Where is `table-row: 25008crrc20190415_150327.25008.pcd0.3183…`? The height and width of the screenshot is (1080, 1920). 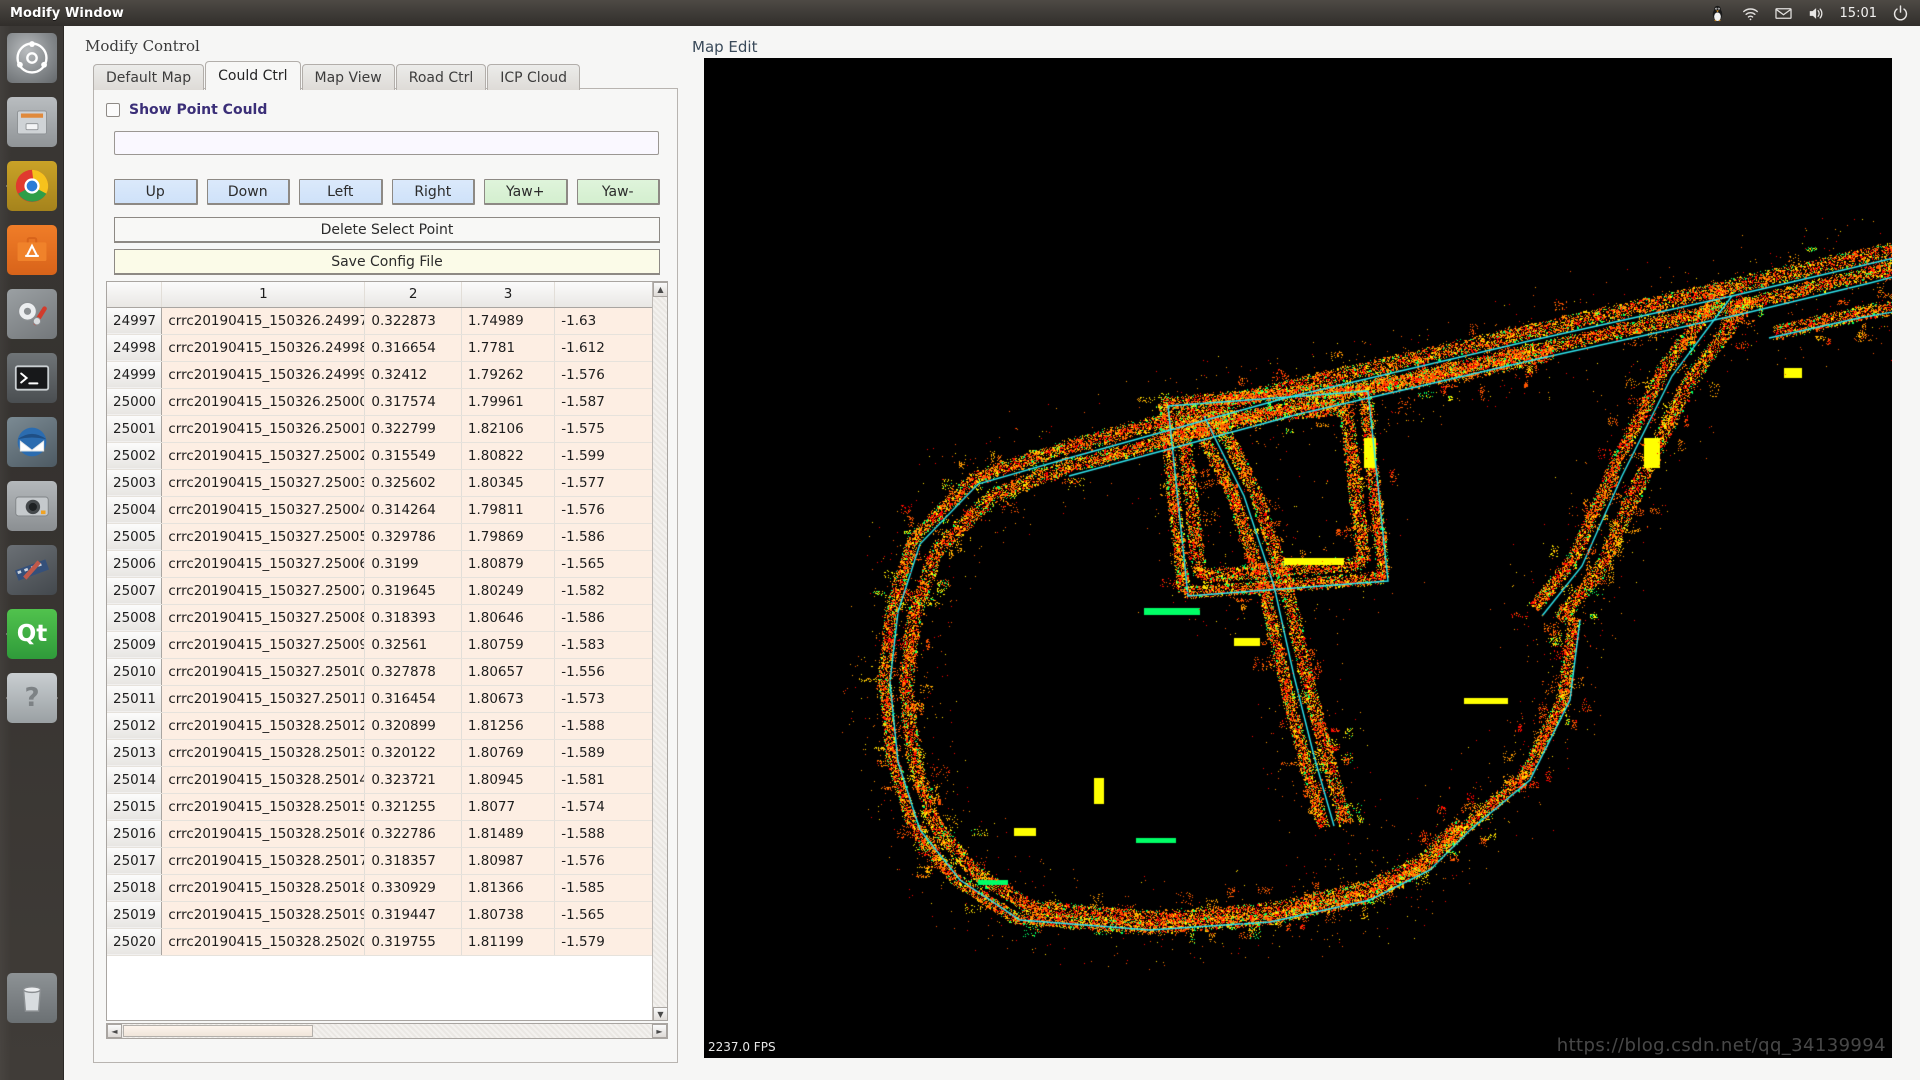 table-row: 25008crrc20190415_150327.25008.pcd0.3183… is located at coordinates (387, 618).